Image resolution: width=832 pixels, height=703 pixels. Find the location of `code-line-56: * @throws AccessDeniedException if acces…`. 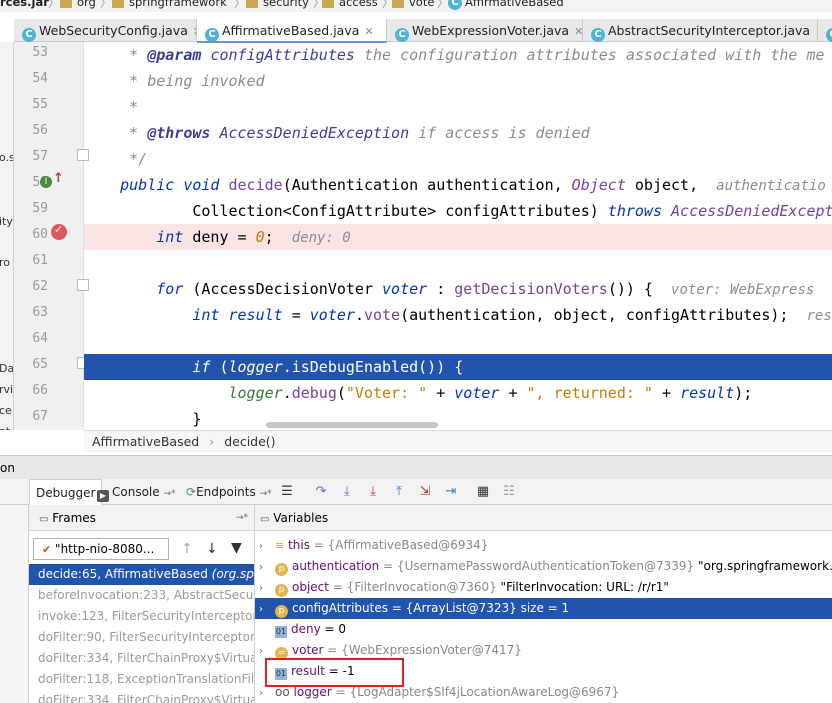

code-line-56: * @throws AccessDeniedException if acces… is located at coordinates (337, 133).